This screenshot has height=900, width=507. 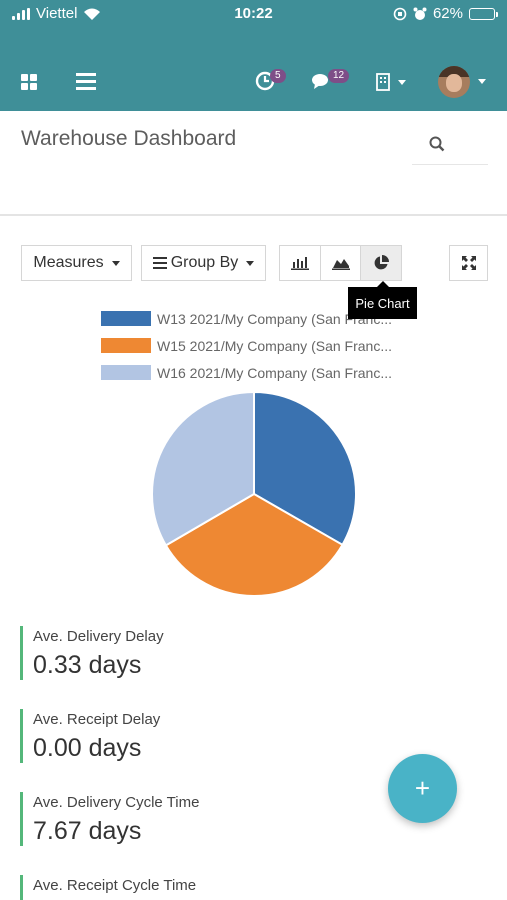 What do you see at coordinates (29, 82) in the screenshot?
I see `apps-icon` at bounding box center [29, 82].